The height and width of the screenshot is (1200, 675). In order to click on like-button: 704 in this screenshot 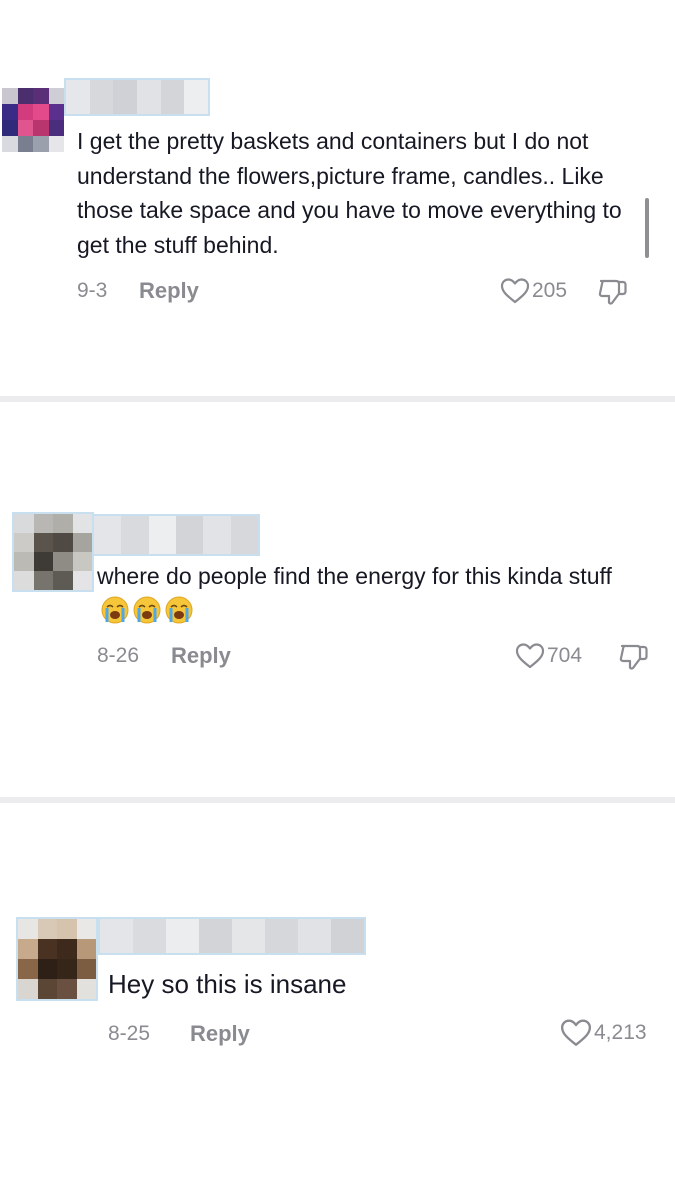, I will do `click(548, 656)`.